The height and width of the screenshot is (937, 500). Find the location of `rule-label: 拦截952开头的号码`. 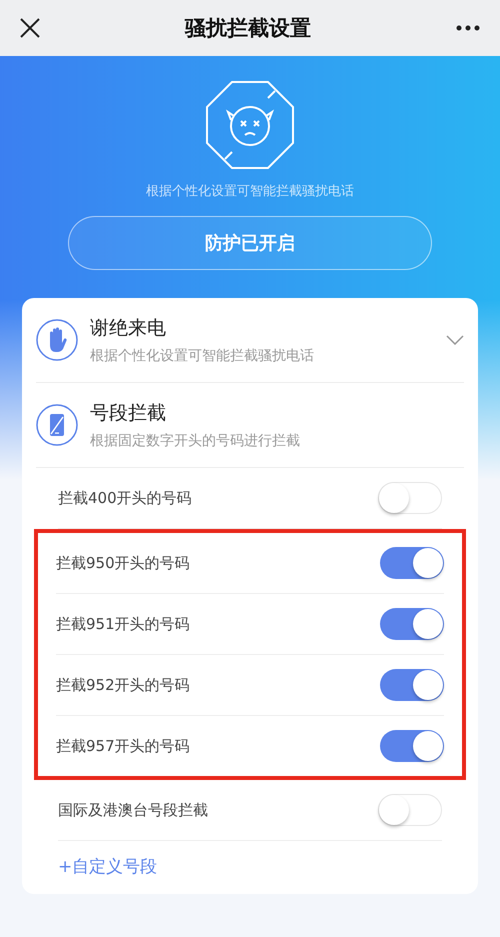

rule-label: 拦截952开头的号码 is located at coordinates (123, 685).